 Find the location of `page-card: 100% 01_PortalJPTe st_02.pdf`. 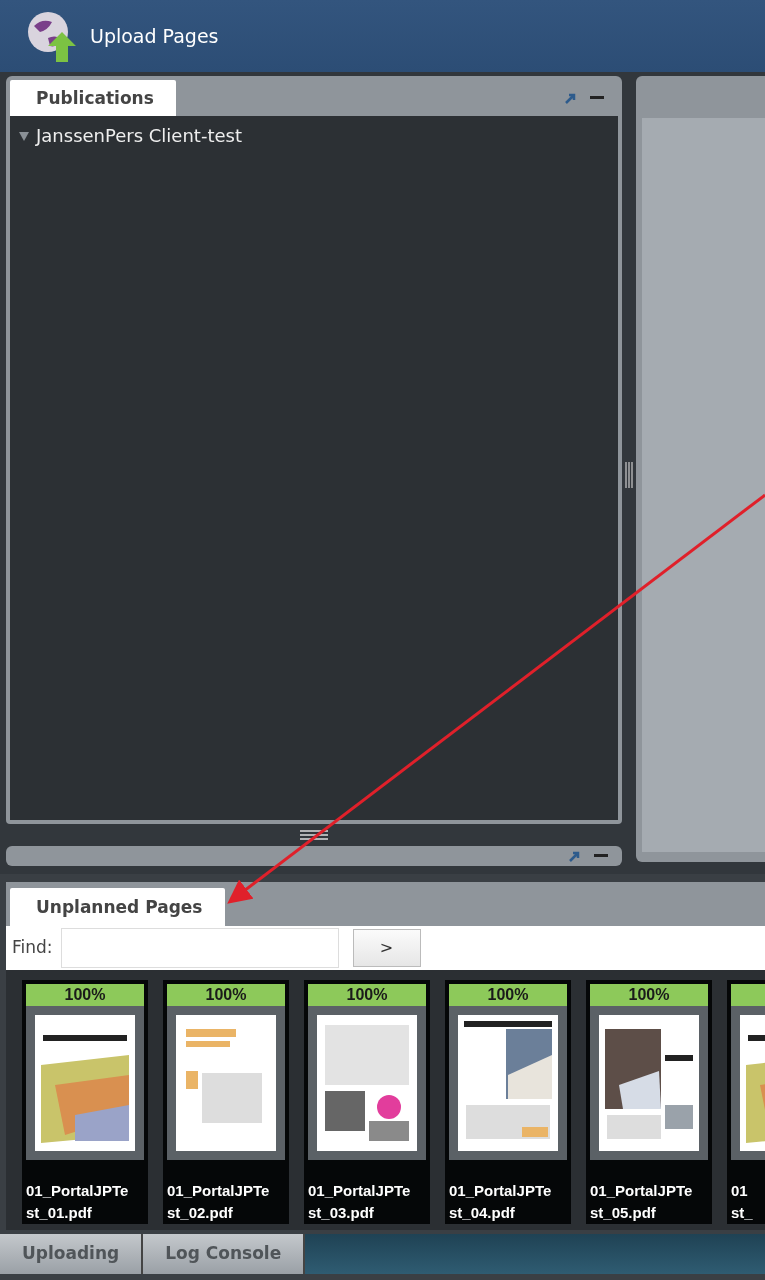

page-card: 100% 01_PortalJPTe st_02.pdf is located at coordinates (226, 1102).